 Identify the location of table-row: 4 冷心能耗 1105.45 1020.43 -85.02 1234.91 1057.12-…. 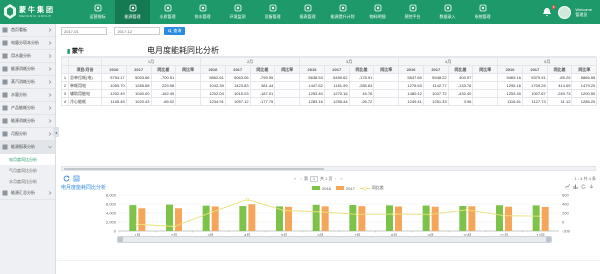
(329, 101).